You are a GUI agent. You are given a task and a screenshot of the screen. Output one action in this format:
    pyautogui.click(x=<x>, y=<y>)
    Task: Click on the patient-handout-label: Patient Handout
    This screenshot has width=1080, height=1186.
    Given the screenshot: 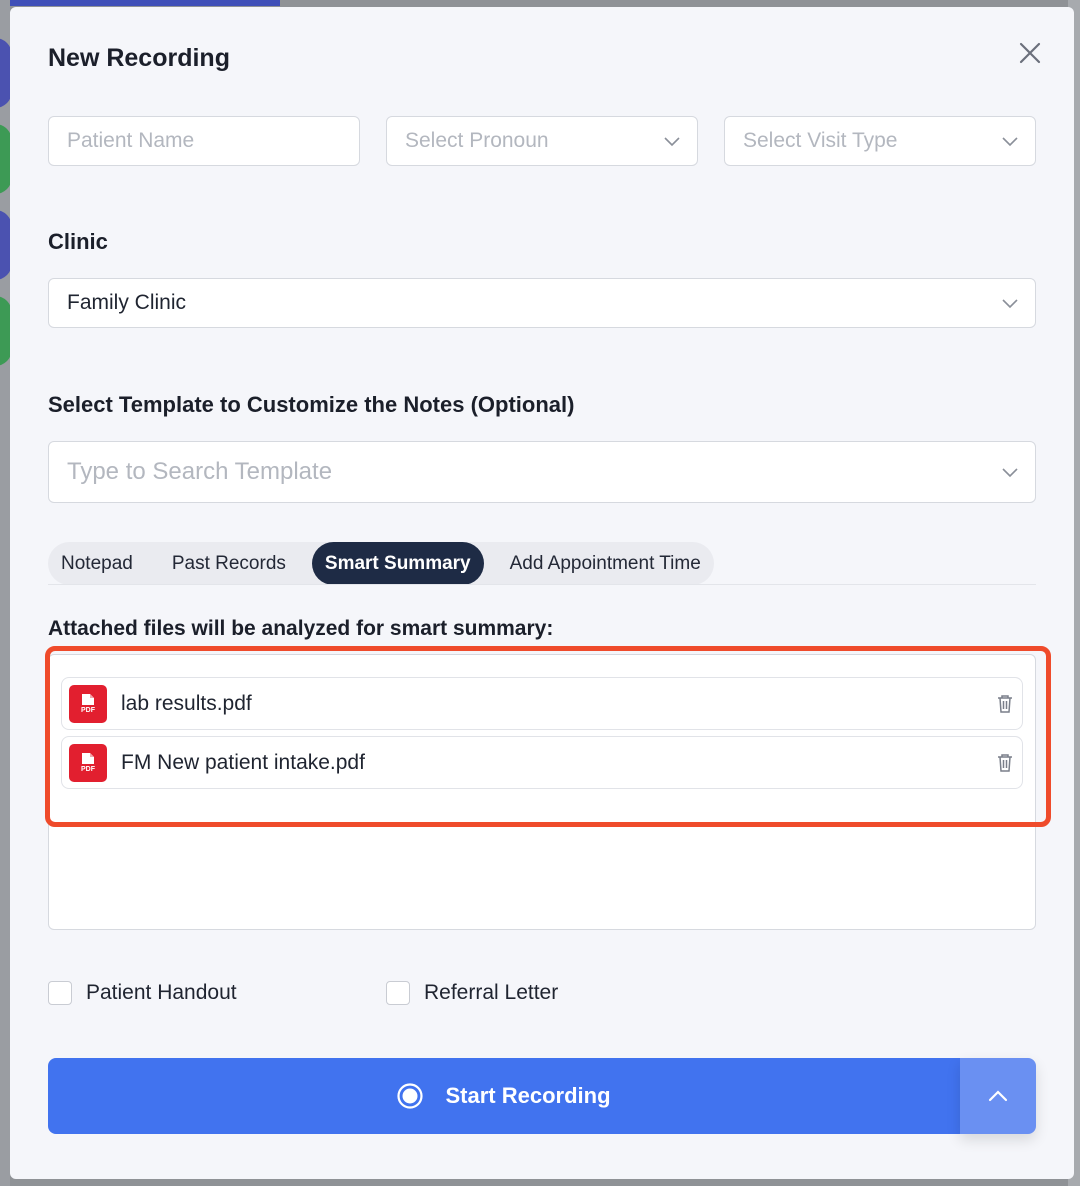 What is the action you would take?
    pyautogui.click(x=161, y=992)
    